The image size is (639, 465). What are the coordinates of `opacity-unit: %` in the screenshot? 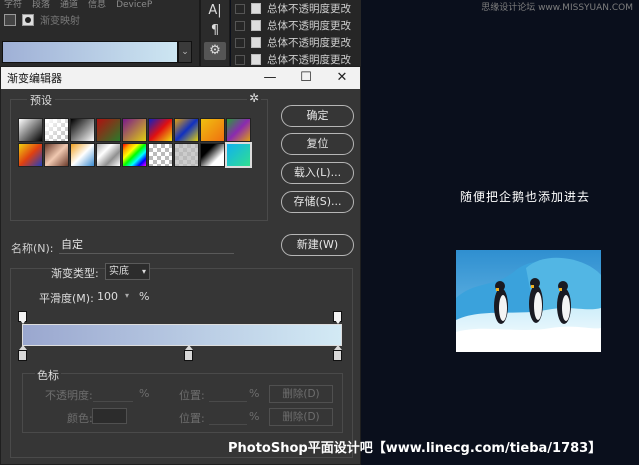 It's located at (144, 393).